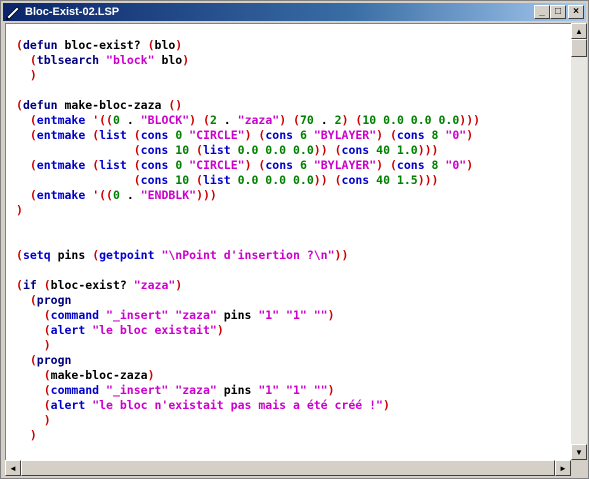 The width and height of the screenshot is (589, 479). I want to click on close-icon: ×, so click(576, 11).